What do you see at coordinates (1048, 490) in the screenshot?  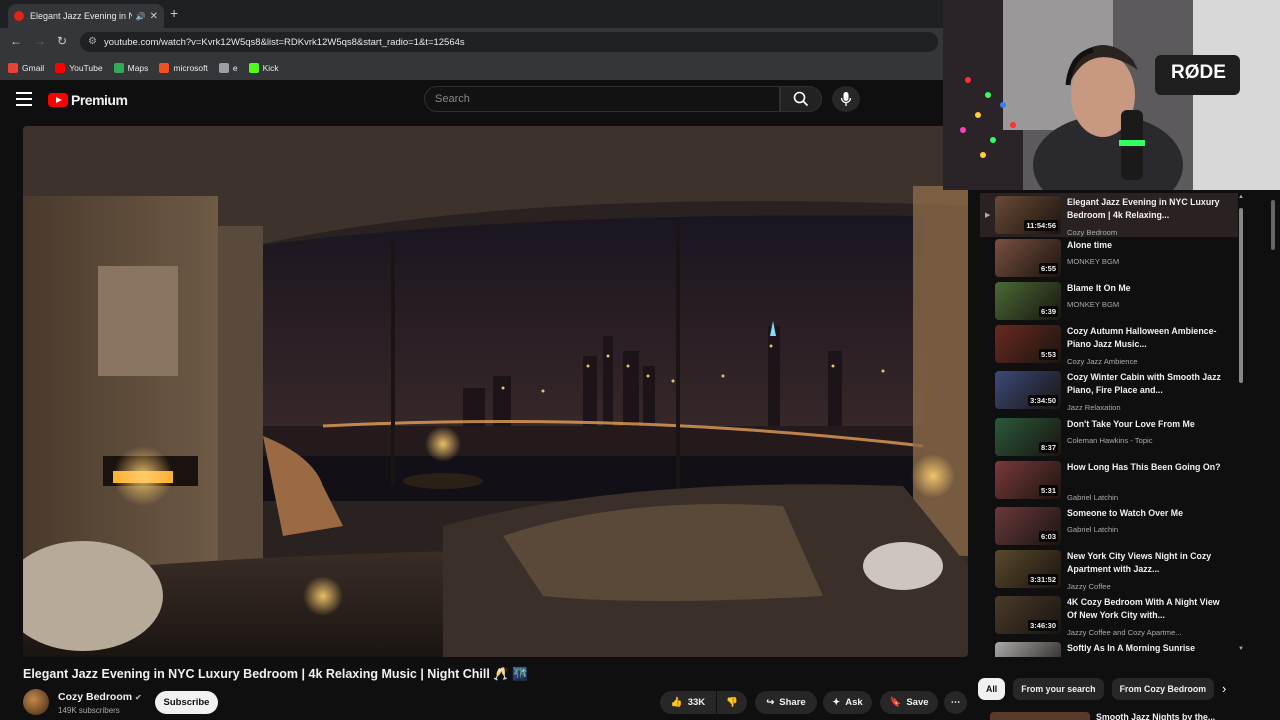 I see `duration-badge: 5:31` at bounding box center [1048, 490].